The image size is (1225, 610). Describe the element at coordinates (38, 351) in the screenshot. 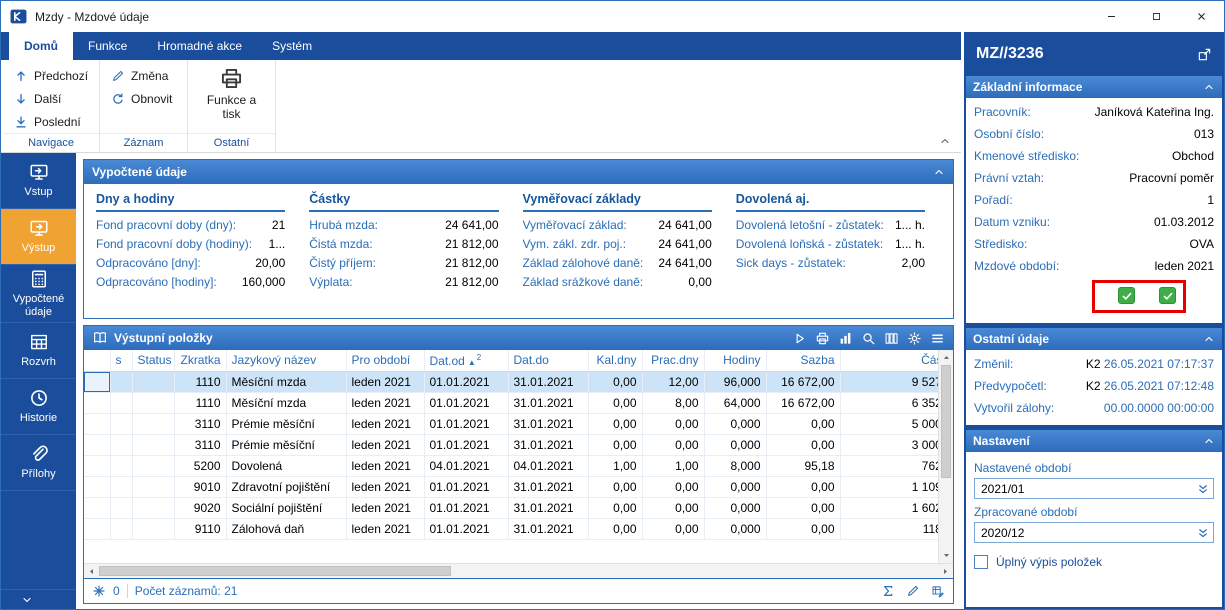

I see `sidebar-item-rozvrh: Rozvrh` at that location.